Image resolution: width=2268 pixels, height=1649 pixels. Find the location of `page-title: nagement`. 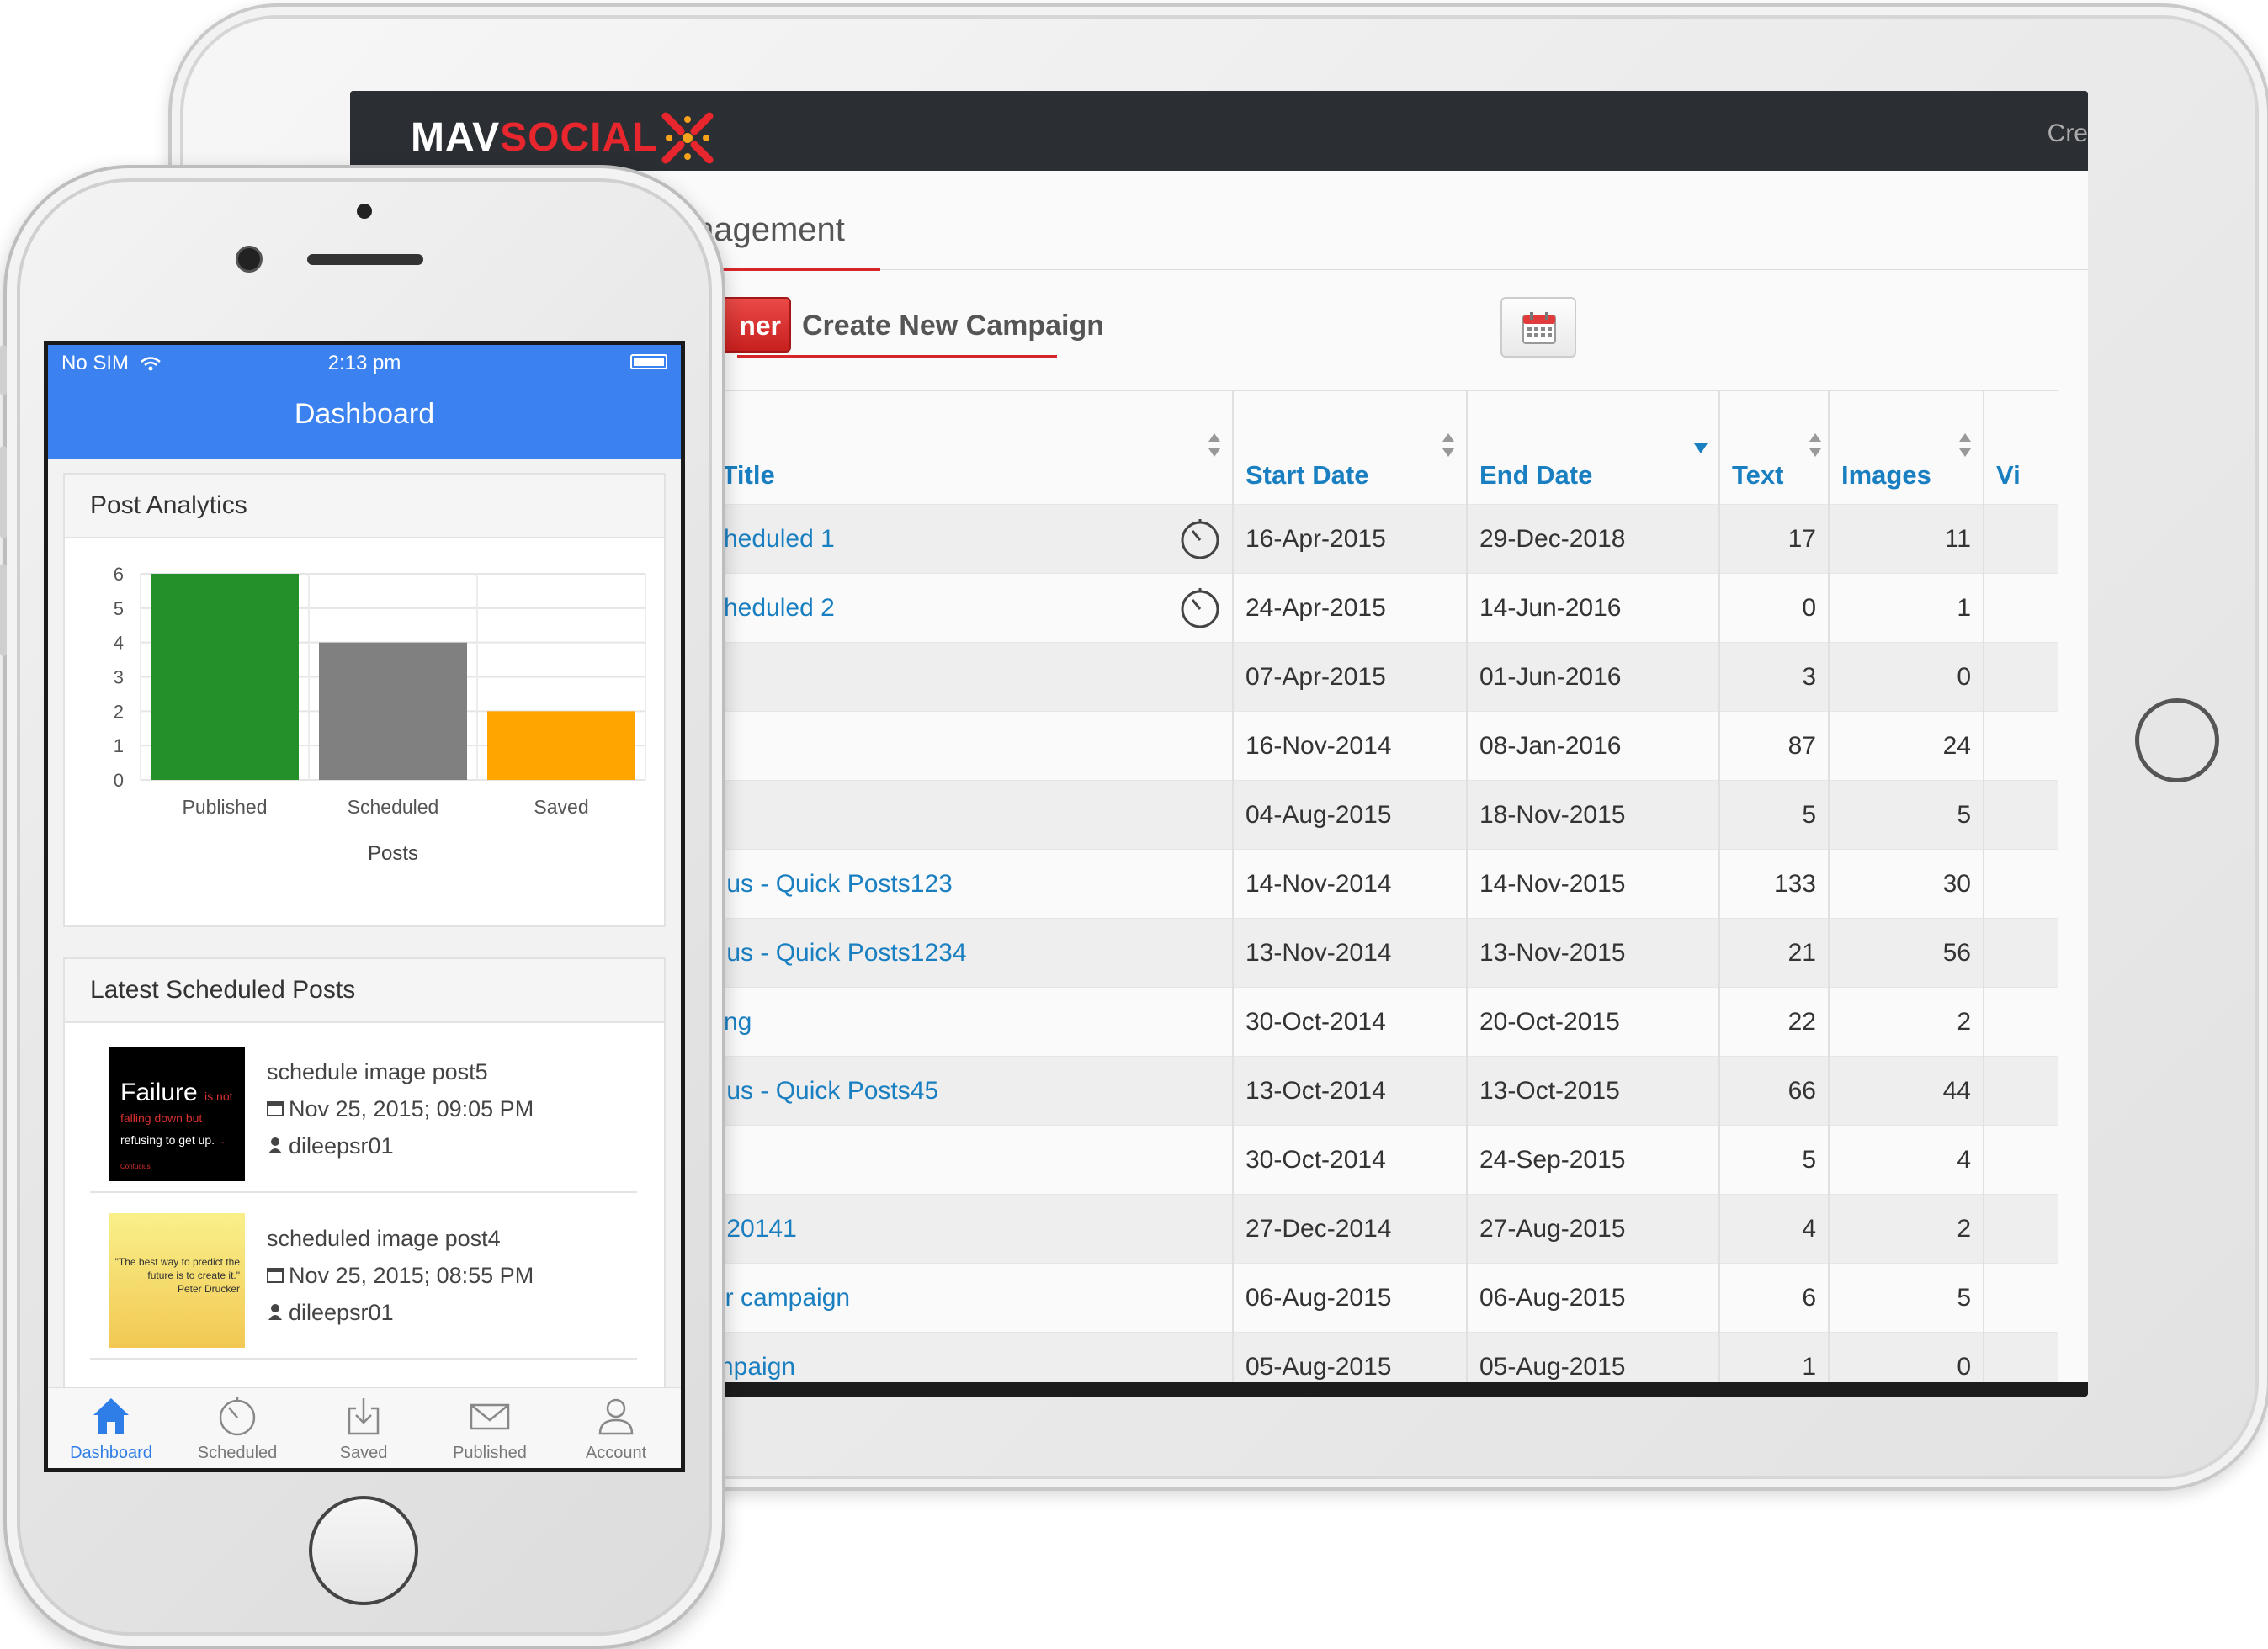

page-title: nagement is located at coordinates (770, 229).